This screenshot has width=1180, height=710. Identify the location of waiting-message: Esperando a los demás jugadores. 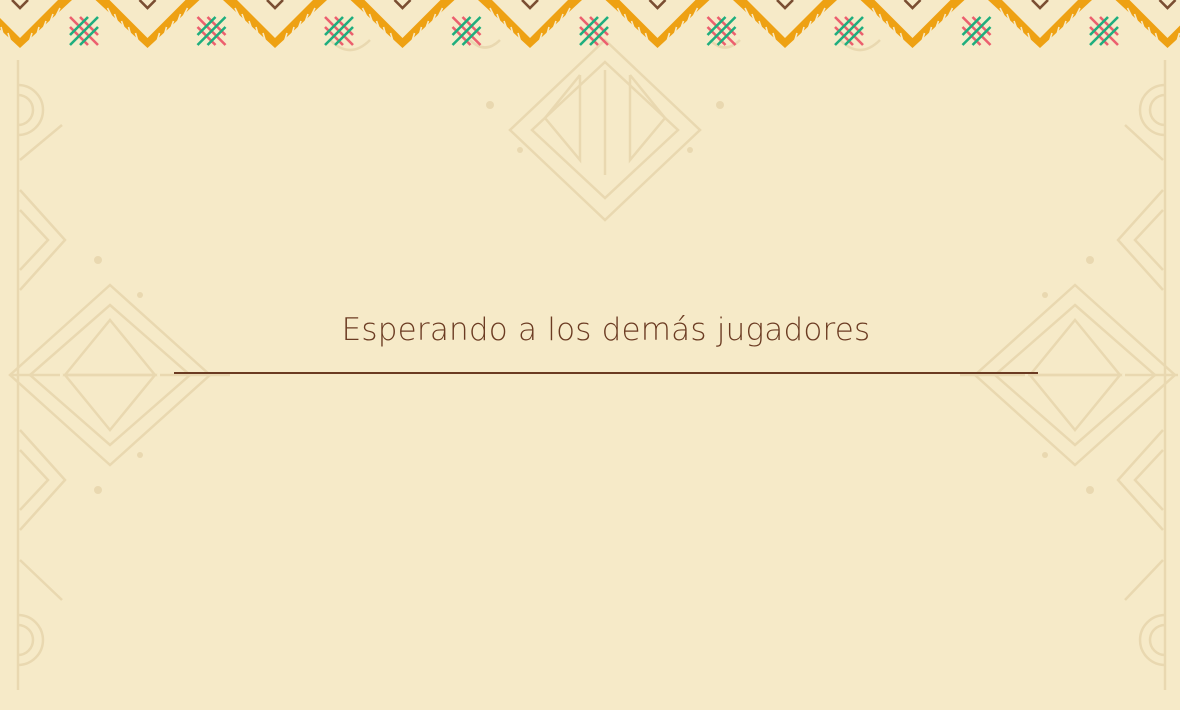
(606, 330).